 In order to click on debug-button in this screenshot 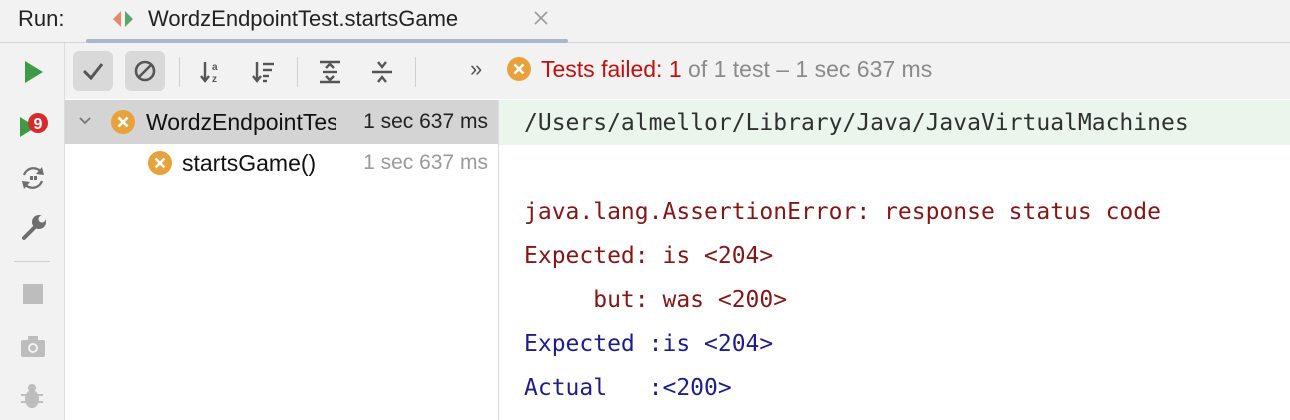, I will do `click(33, 396)`.